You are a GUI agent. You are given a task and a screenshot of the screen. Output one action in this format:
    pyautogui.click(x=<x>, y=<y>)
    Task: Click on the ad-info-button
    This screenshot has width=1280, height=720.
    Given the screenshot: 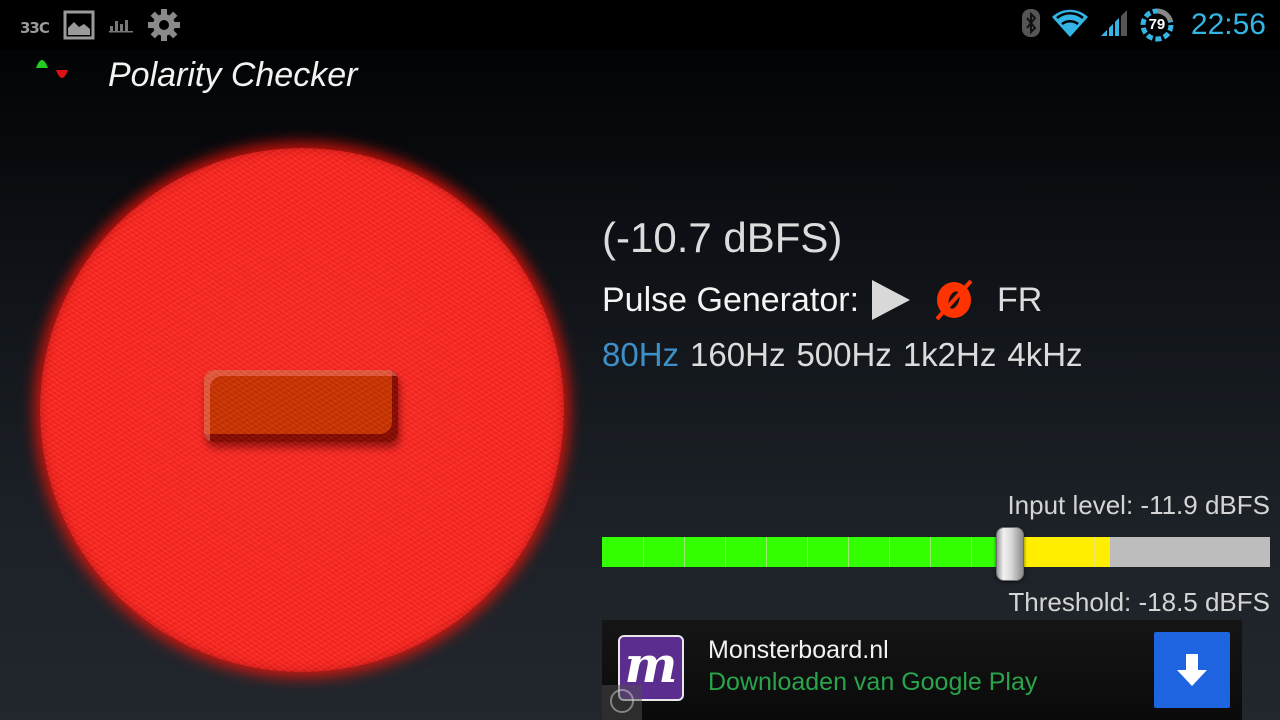 What is the action you would take?
    pyautogui.click(x=622, y=702)
    